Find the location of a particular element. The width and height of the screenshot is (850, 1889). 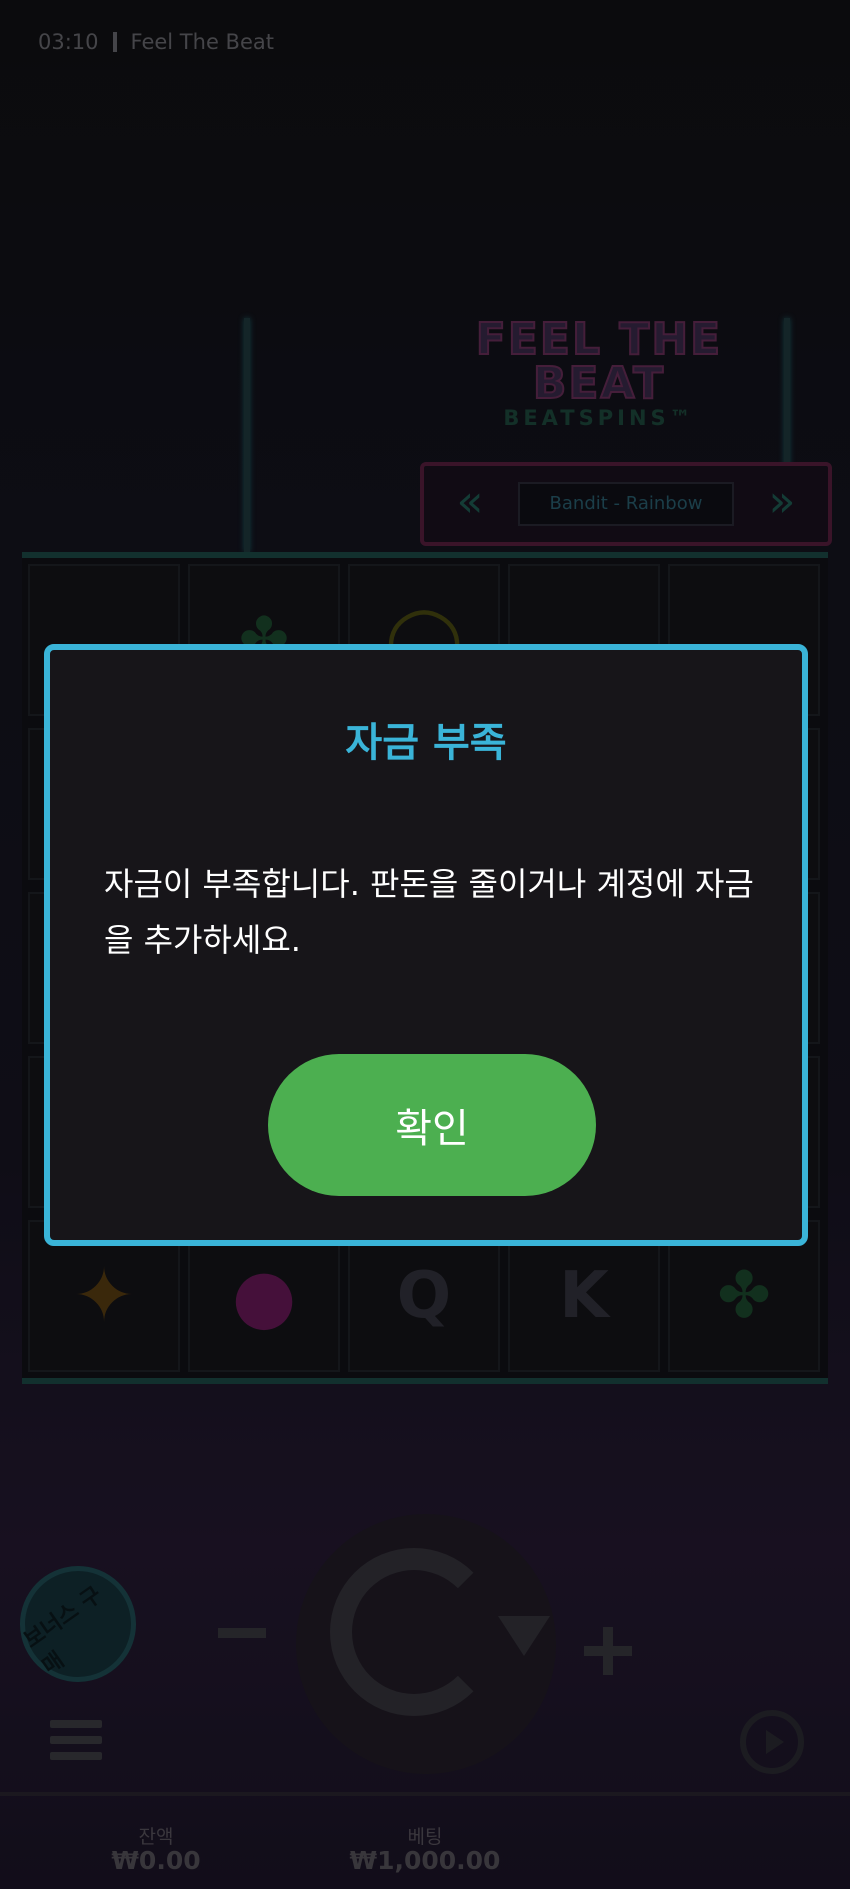

dialog-message: 자금이 부족합니다. 판돈을 줄이거나 계정에 자금을 추가하세요. is located at coordinates (429, 912).